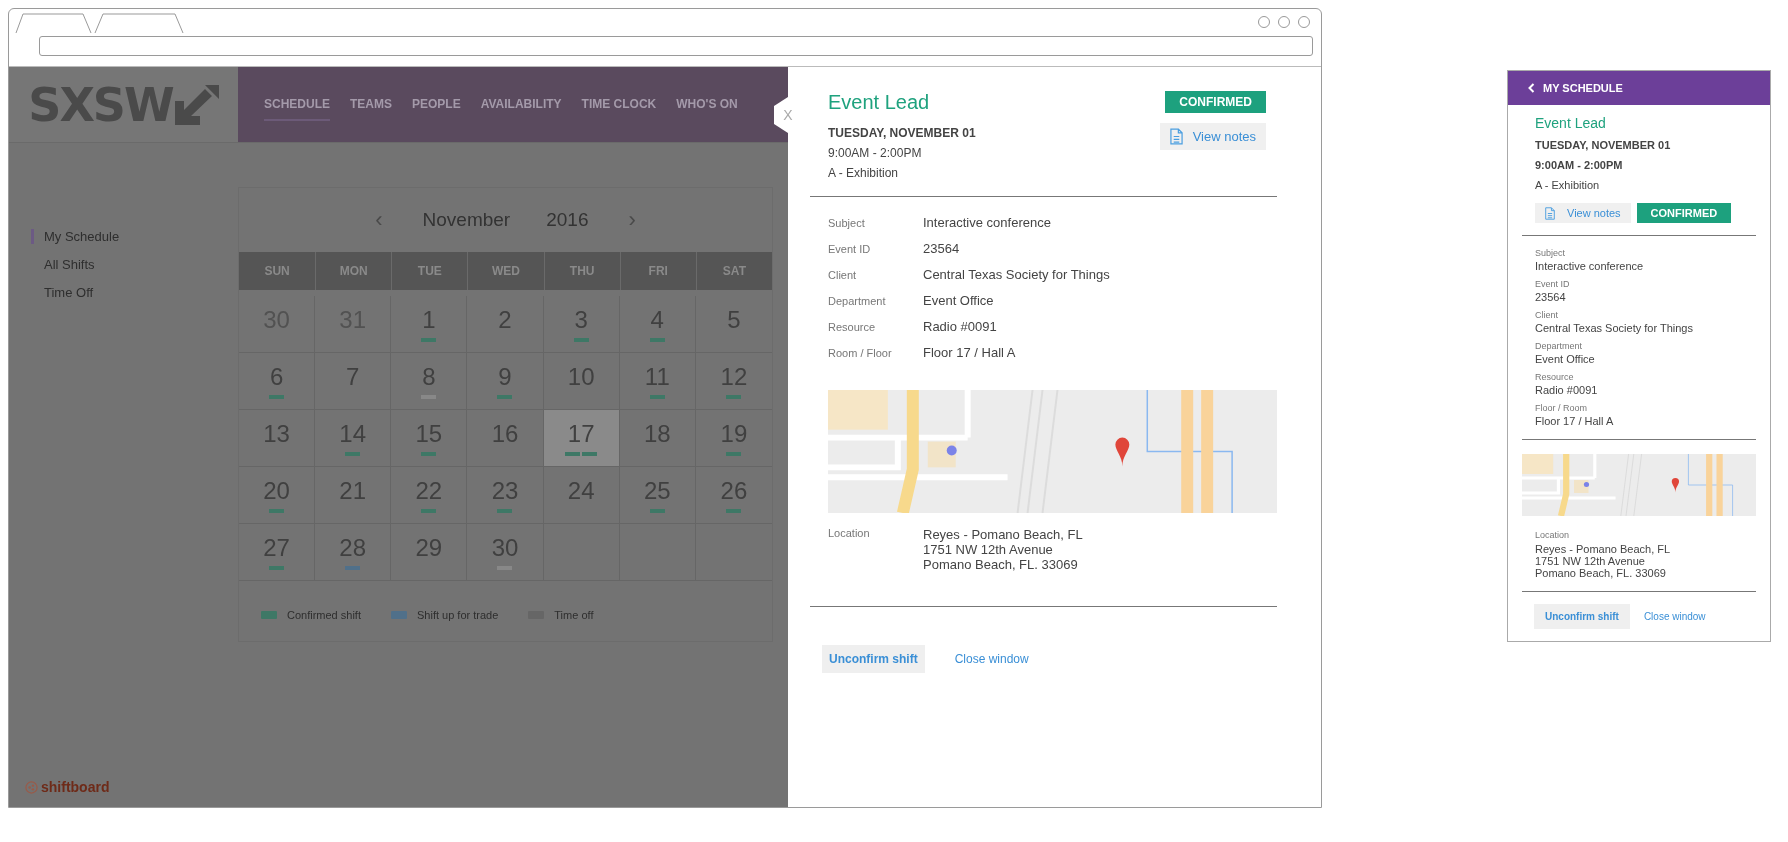 Image resolution: width=1788 pixels, height=842 pixels. What do you see at coordinates (707, 104) in the screenshot?
I see `nav-tab: WHO'S ON` at bounding box center [707, 104].